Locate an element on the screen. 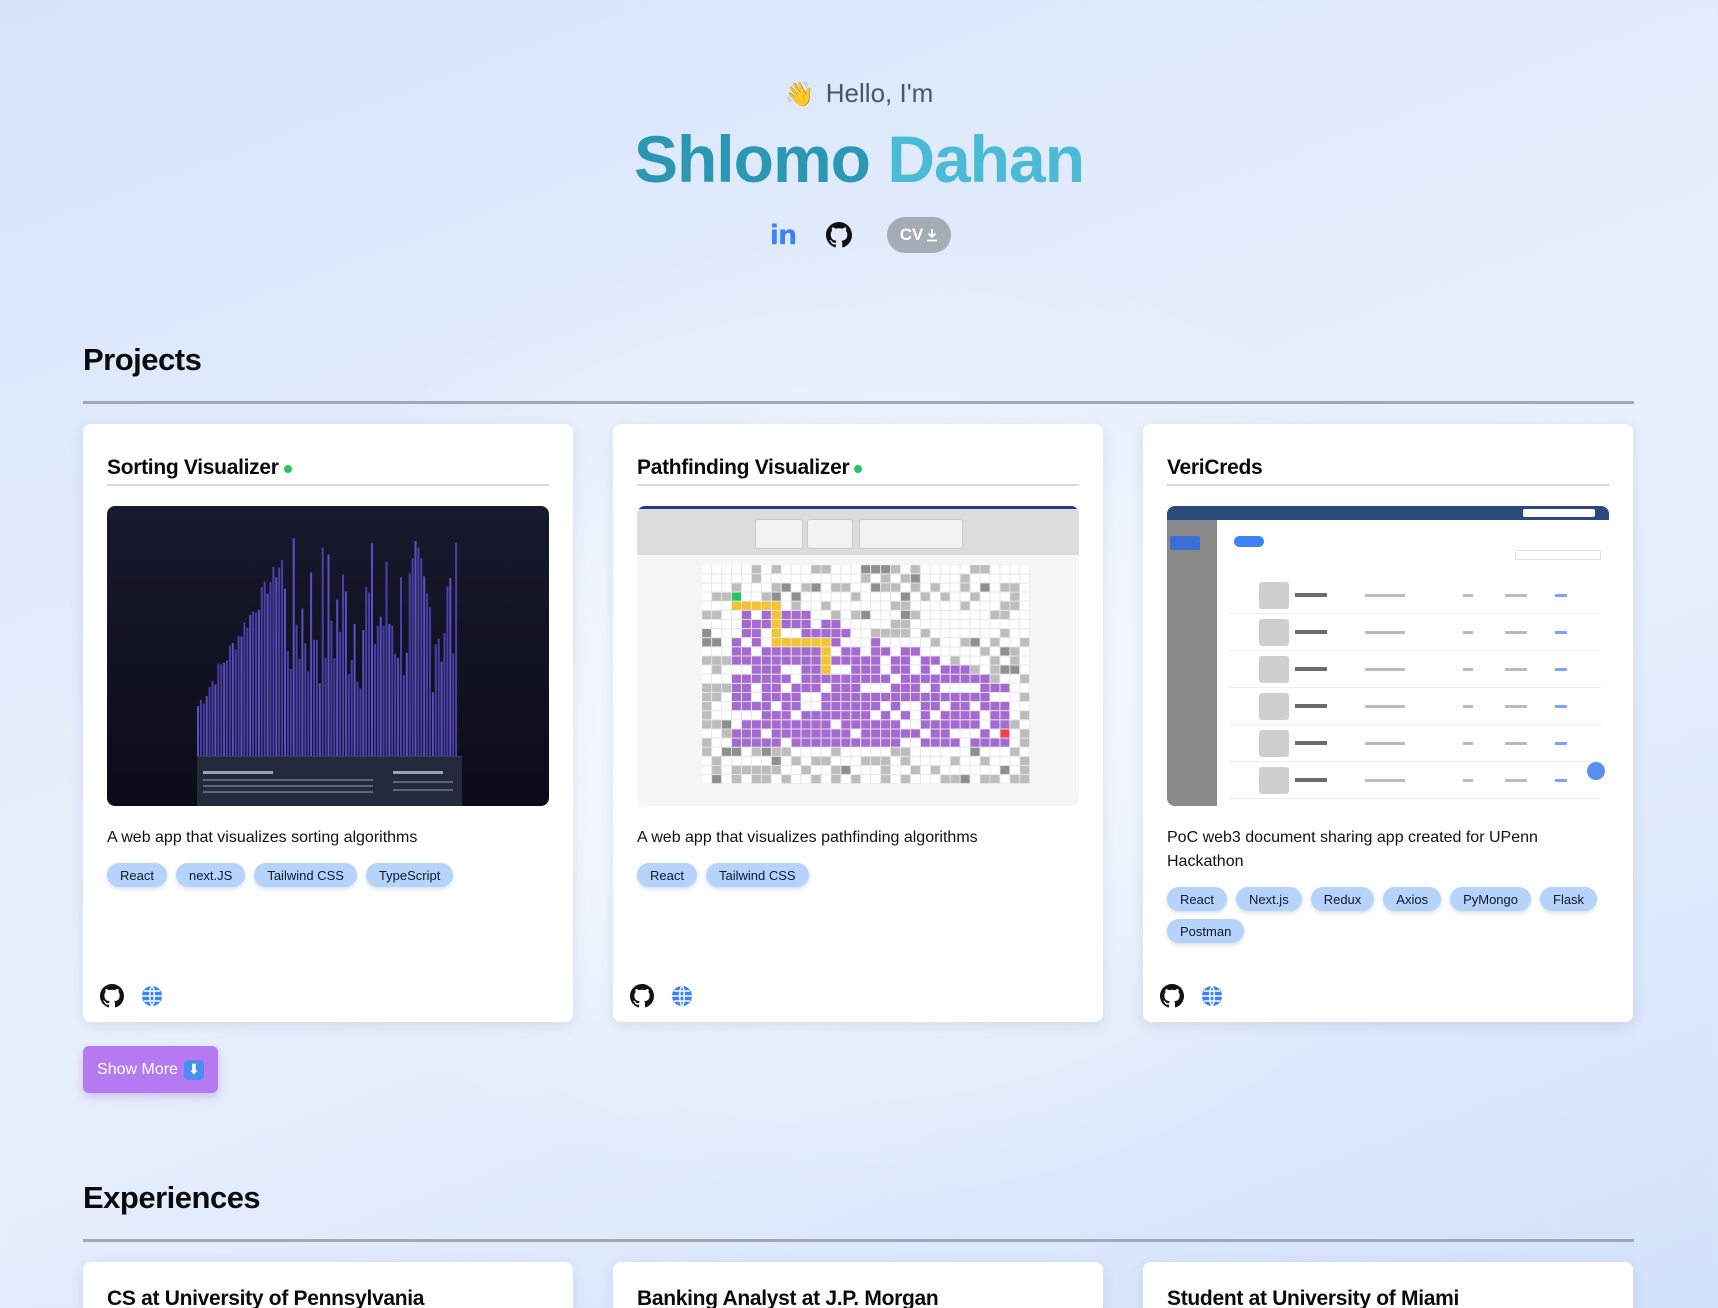 This screenshot has width=1718, height=1308. projects-divider is located at coordinates (858, 402).